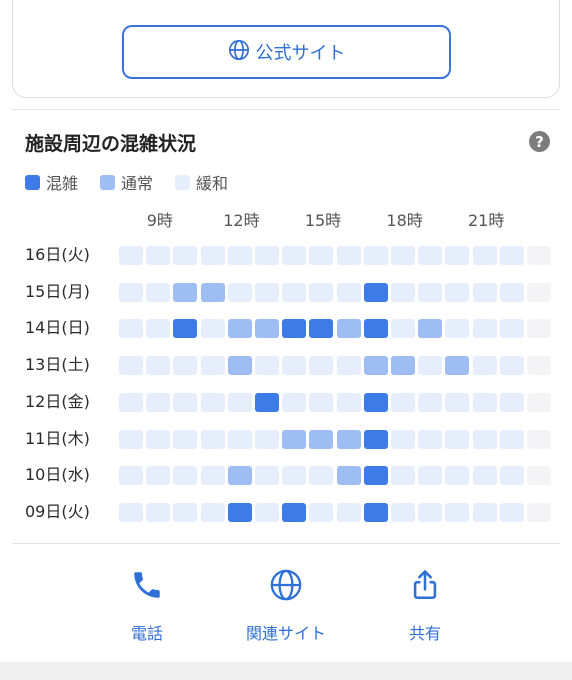  I want to click on day-label: 15日(月), so click(57, 291).